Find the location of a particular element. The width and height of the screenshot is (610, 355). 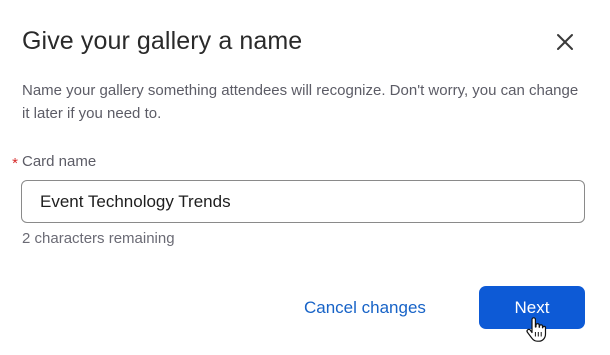

characters-remaining-text: 2 characters remaining is located at coordinates (98, 238).